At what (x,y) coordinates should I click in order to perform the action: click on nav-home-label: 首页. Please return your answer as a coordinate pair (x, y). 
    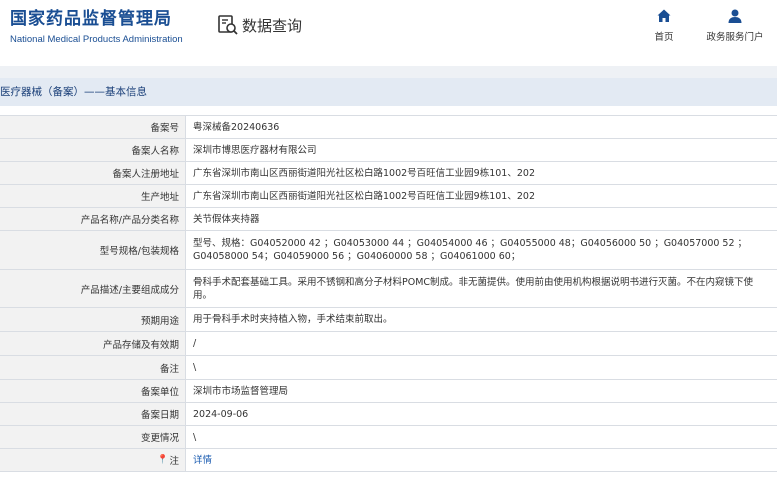
    Looking at the image, I should click on (664, 37).